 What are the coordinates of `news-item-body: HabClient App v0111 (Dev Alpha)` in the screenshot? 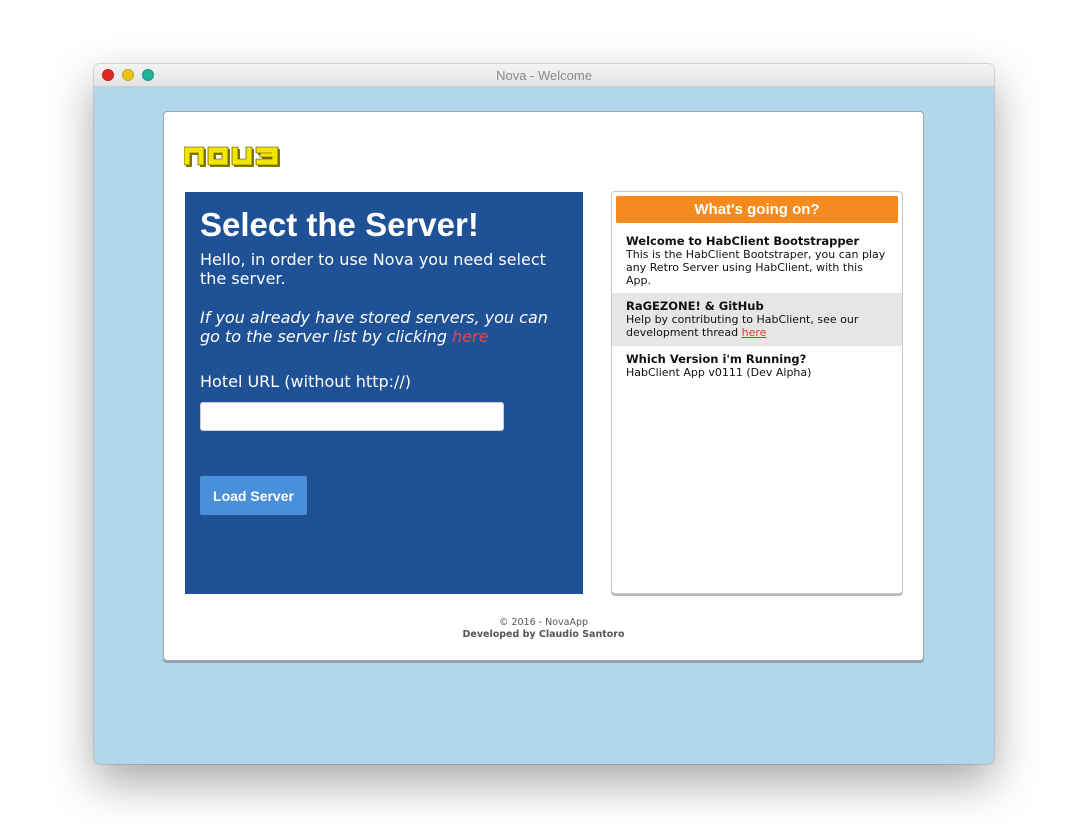 It's located at (719, 372).